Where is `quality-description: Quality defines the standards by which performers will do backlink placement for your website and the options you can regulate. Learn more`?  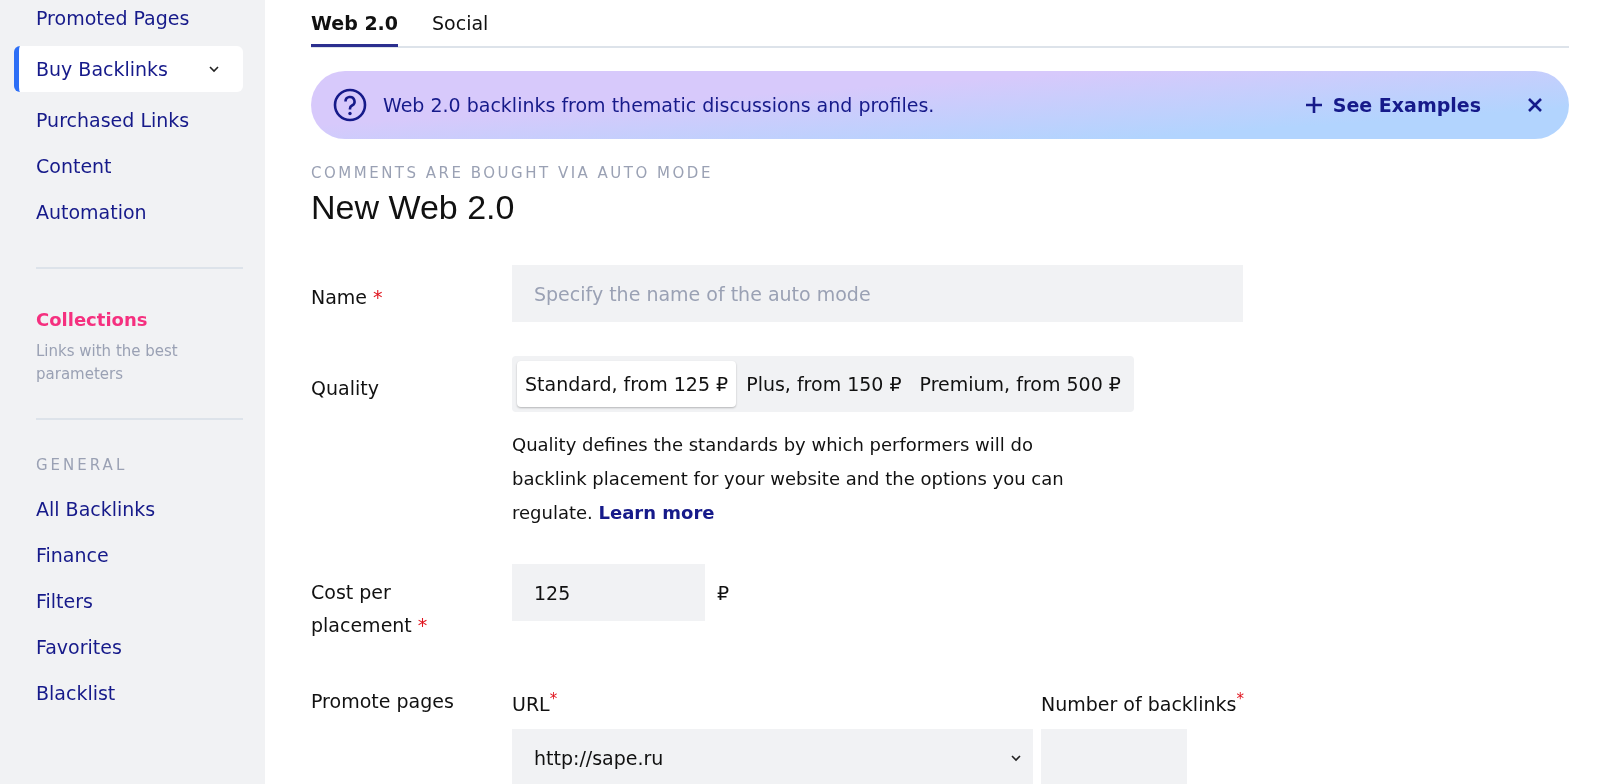
quality-description: Quality defines the standards by which performers will do backlink placement for your website and the options you can regulate. Learn more is located at coordinates (788, 479).